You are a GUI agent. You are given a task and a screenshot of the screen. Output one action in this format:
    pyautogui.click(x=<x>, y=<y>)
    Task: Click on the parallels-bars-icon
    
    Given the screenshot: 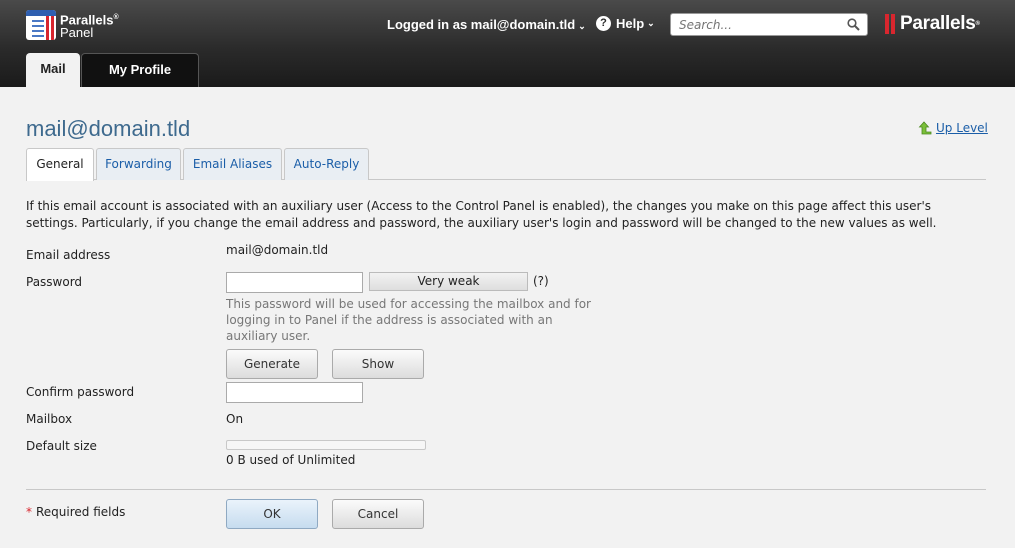 What is the action you would take?
    pyautogui.click(x=891, y=24)
    